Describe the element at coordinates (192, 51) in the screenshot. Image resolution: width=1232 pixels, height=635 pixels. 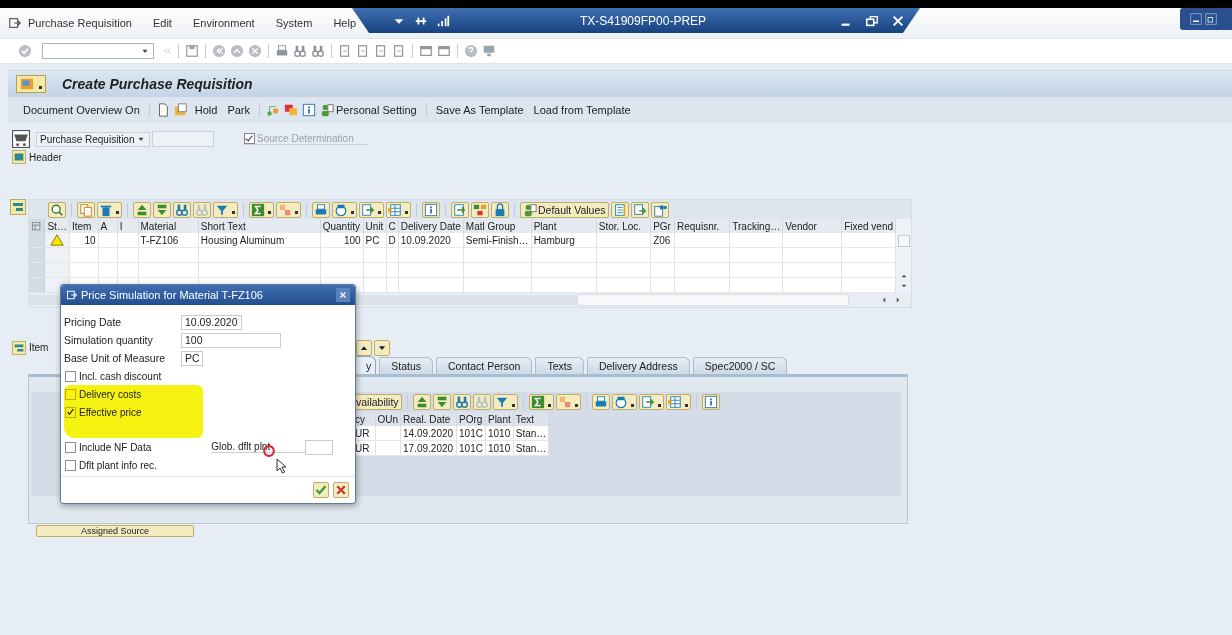
I see `save-icon` at that location.